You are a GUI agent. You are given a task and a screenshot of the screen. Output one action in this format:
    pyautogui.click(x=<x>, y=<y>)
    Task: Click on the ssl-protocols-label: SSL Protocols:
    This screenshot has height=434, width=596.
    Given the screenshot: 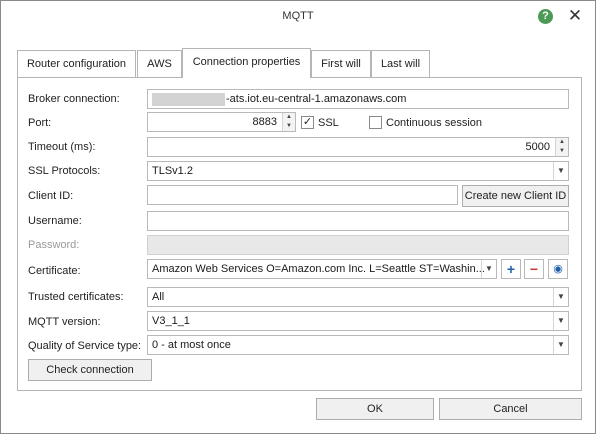 What is the action you would take?
    pyautogui.click(x=64, y=171)
    